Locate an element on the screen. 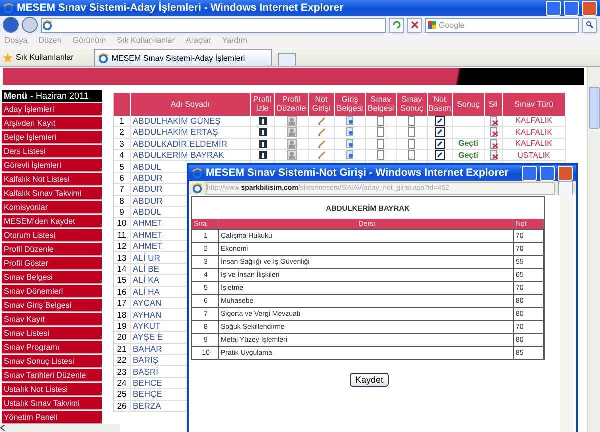 This screenshot has height=432, width=600. student-name-link: ABDULKADİR ELDEMİR is located at coordinates (180, 143).